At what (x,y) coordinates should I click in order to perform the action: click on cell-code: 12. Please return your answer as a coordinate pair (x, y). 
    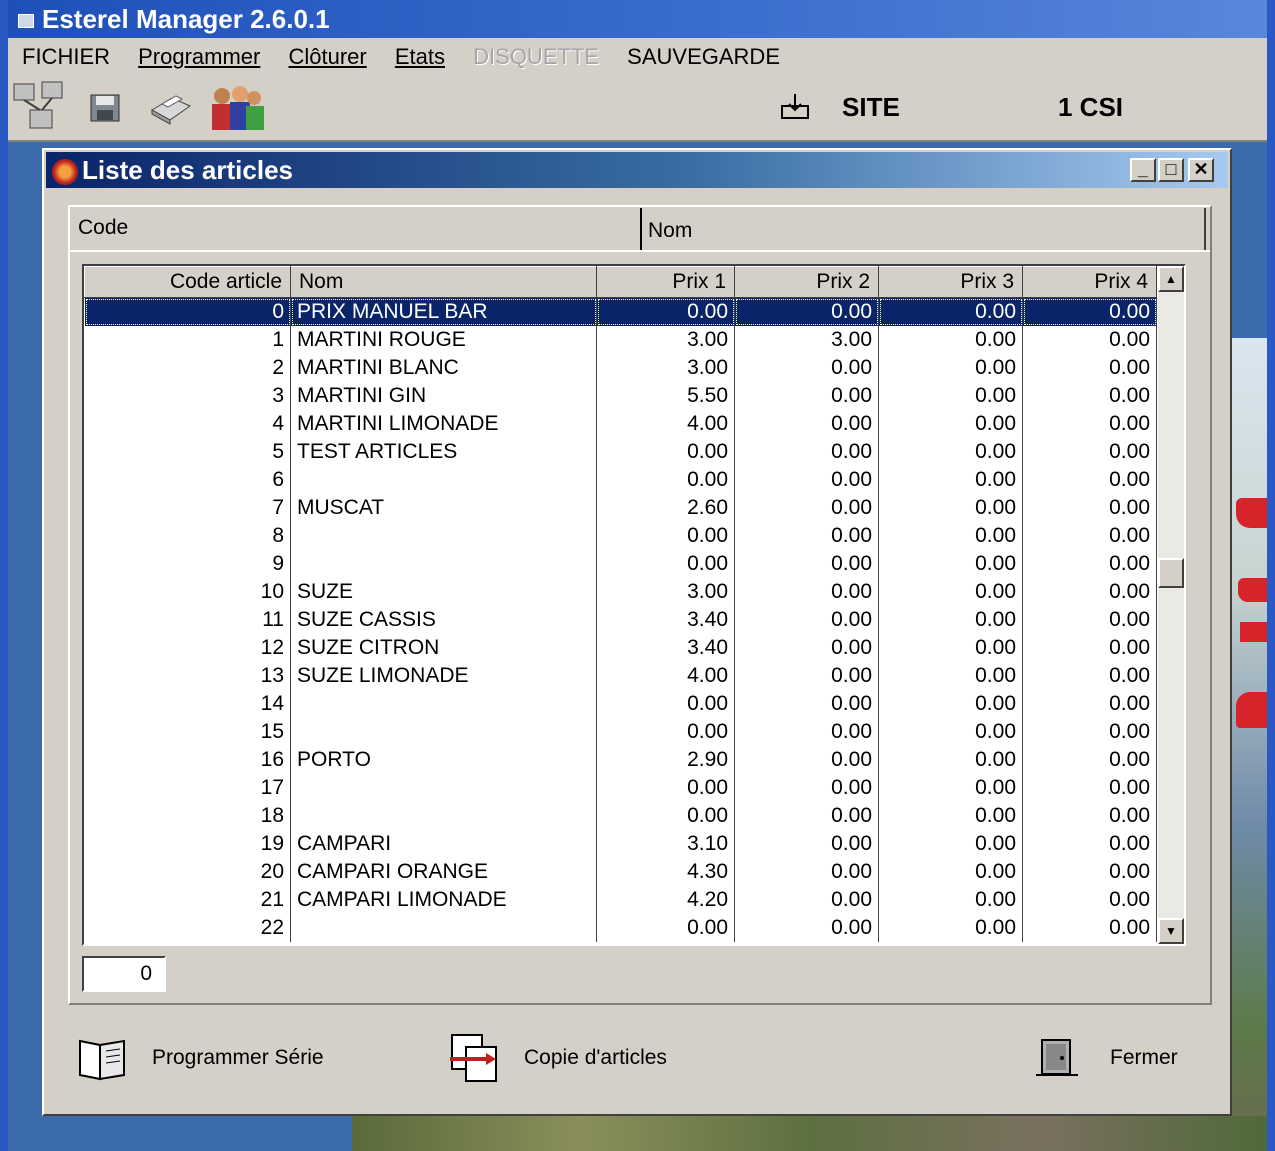
    Looking at the image, I should click on (187, 648).